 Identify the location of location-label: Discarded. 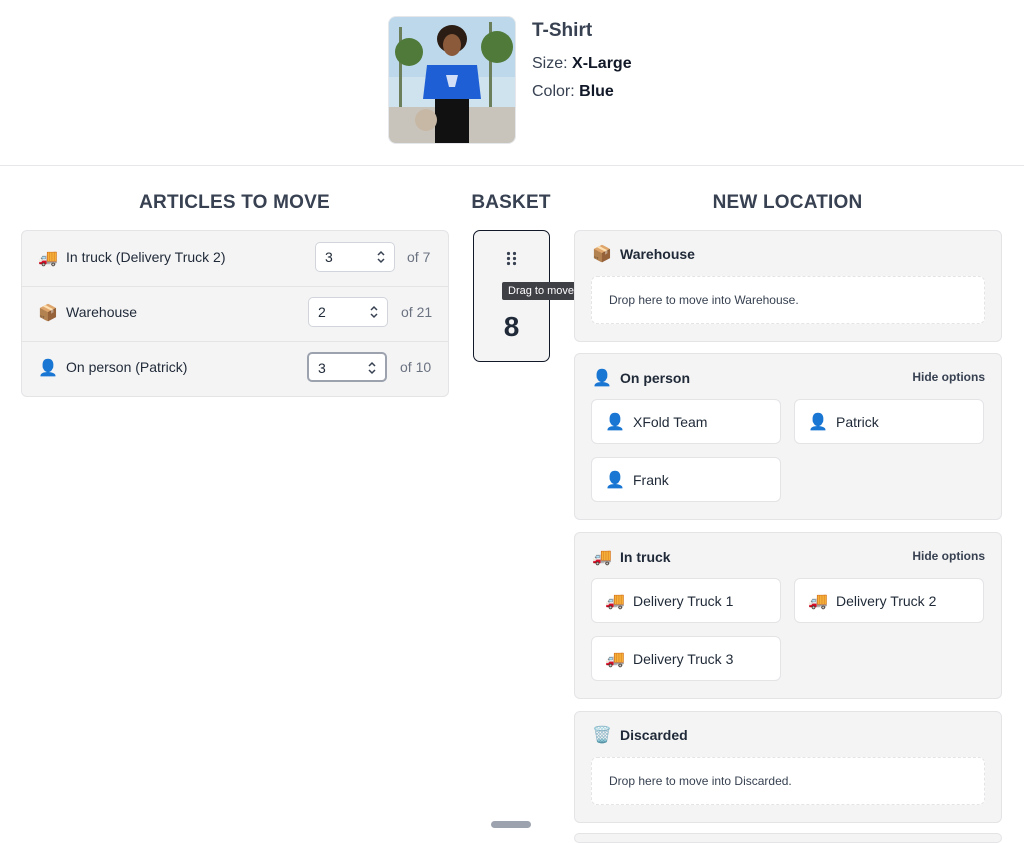
(654, 735).